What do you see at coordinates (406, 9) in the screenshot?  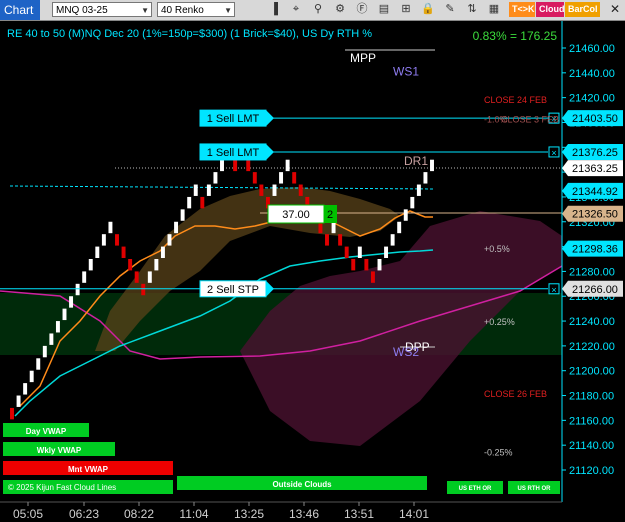 I see `strategies-icon: ⊞` at bounding box center [406, 9].